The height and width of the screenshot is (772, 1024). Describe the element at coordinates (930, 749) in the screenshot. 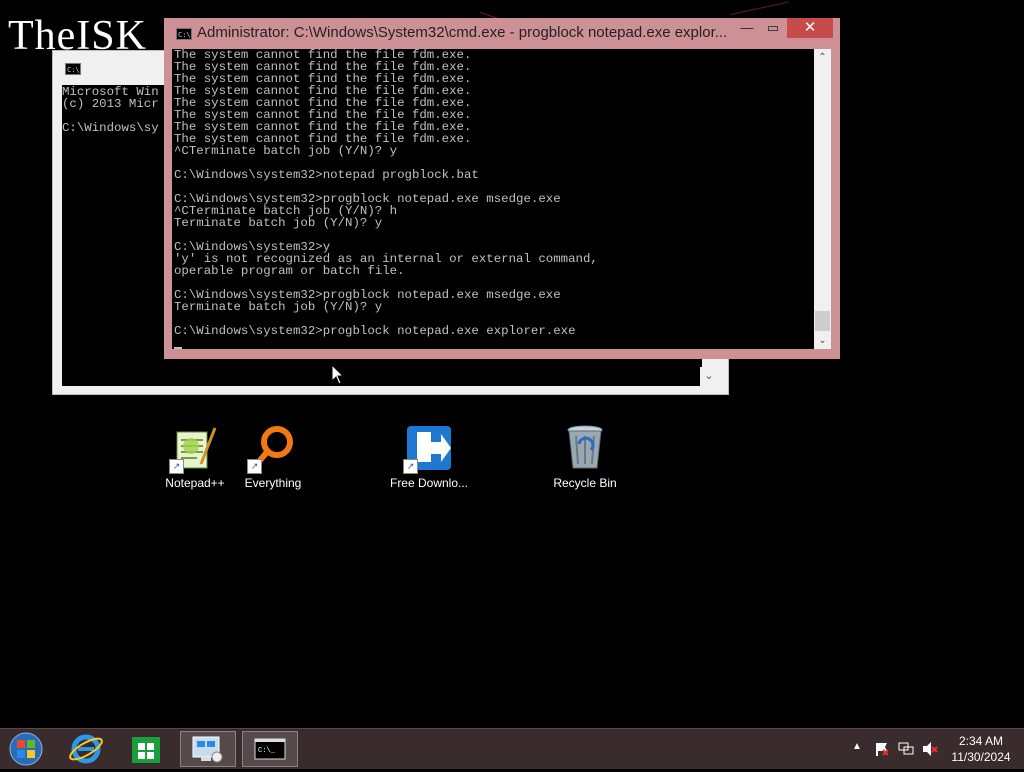

I see `volume-muted-icon` at that location.